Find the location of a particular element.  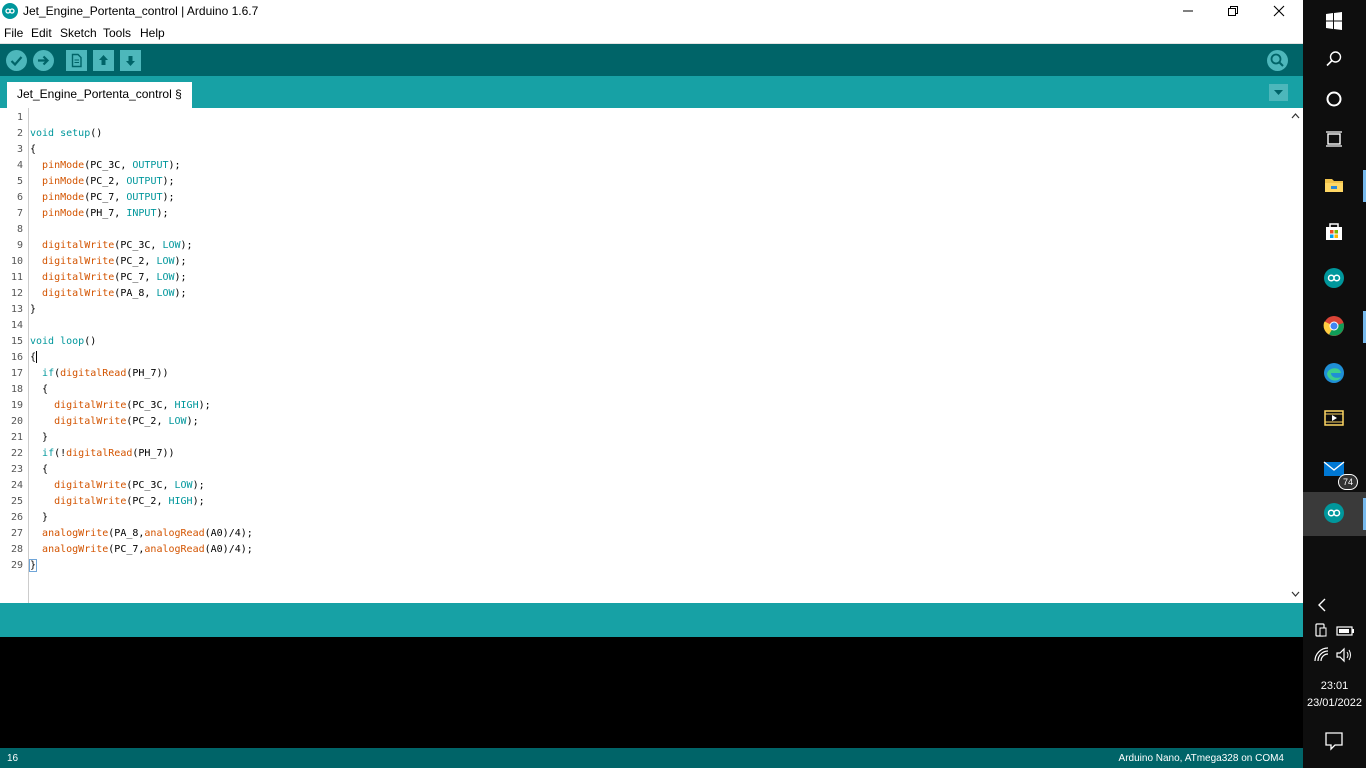

task-view-icon is located at coordinates (1334, 139).